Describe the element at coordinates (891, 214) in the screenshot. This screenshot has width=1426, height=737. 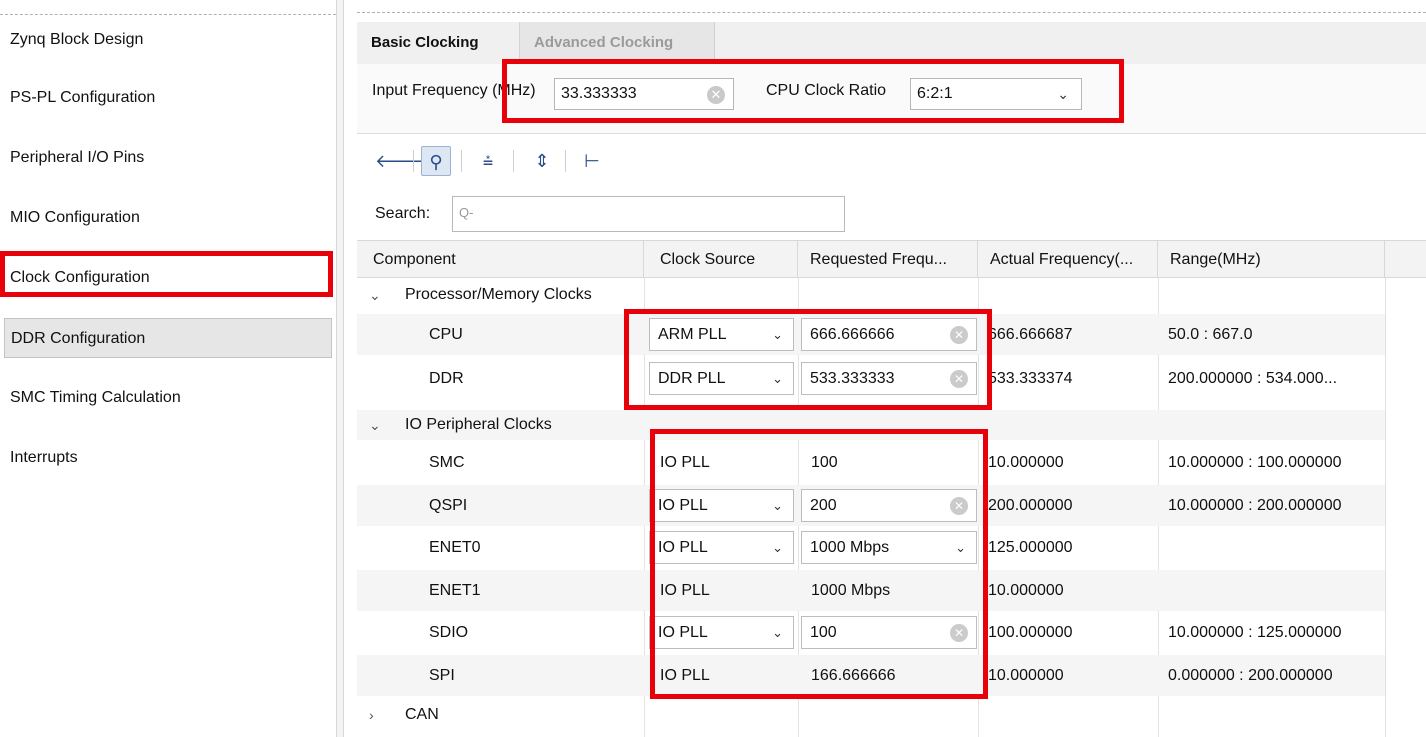
I see `search-row: Search: Q-` at that location.